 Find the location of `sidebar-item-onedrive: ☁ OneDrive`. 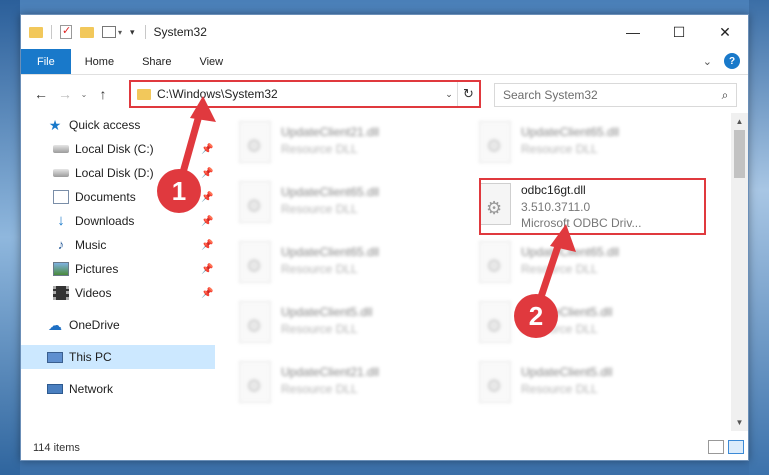

sidebar-item-onedrive: ☁ OneDrive is located at coordinates (118, 325).